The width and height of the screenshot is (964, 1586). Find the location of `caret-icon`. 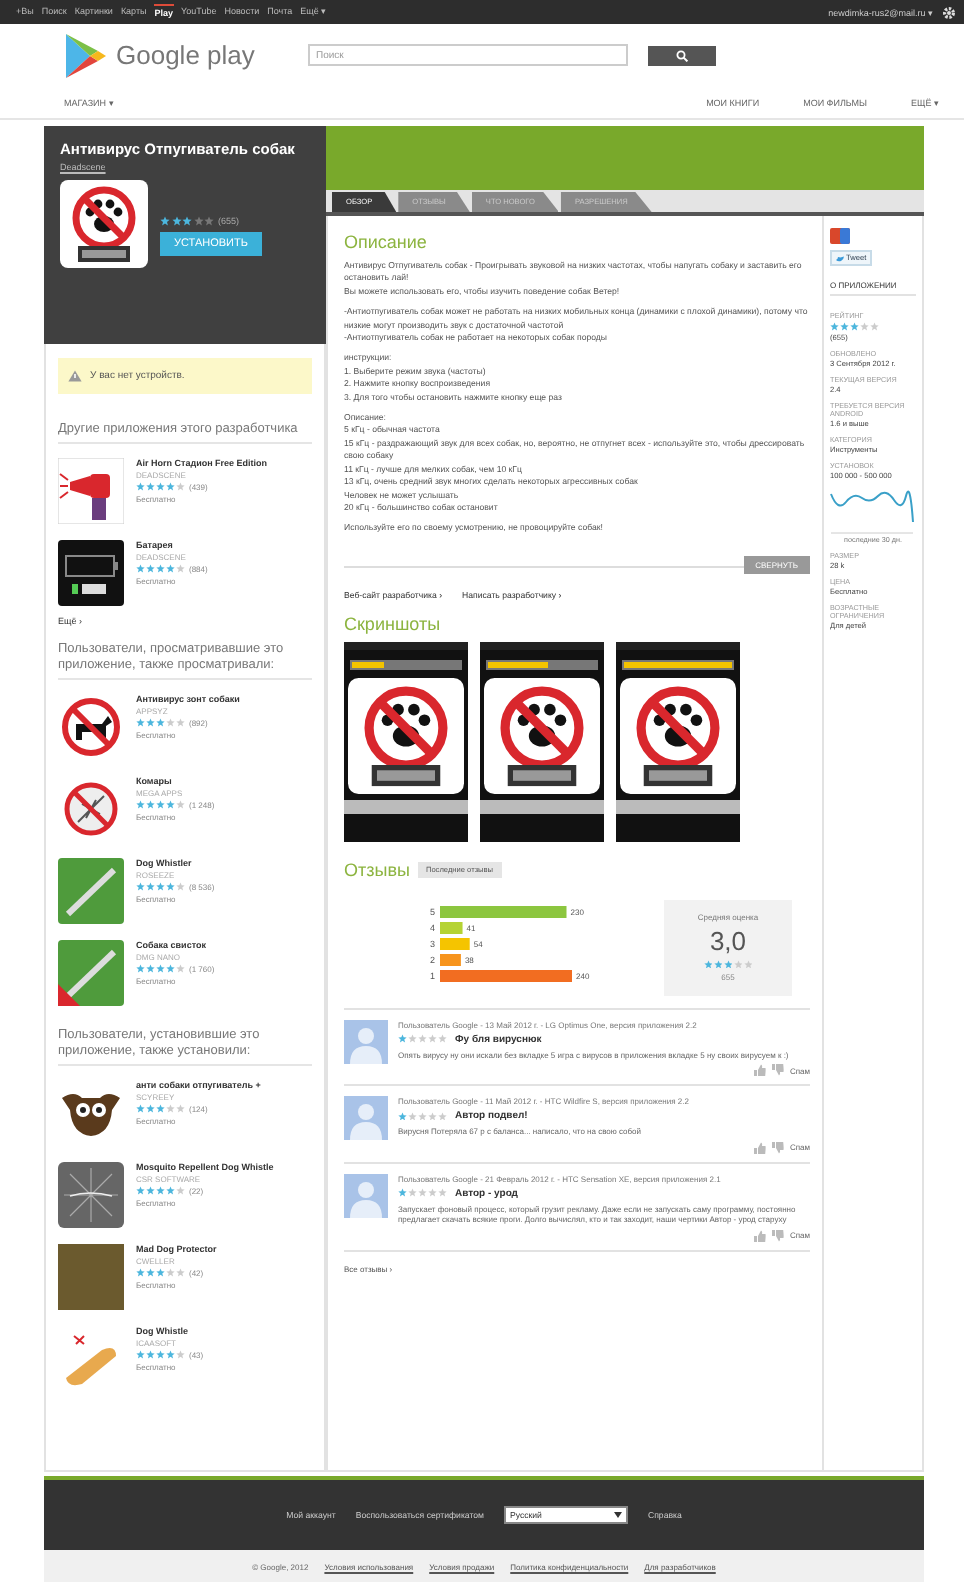

caret-icon is located at coordinates (618, 1515).